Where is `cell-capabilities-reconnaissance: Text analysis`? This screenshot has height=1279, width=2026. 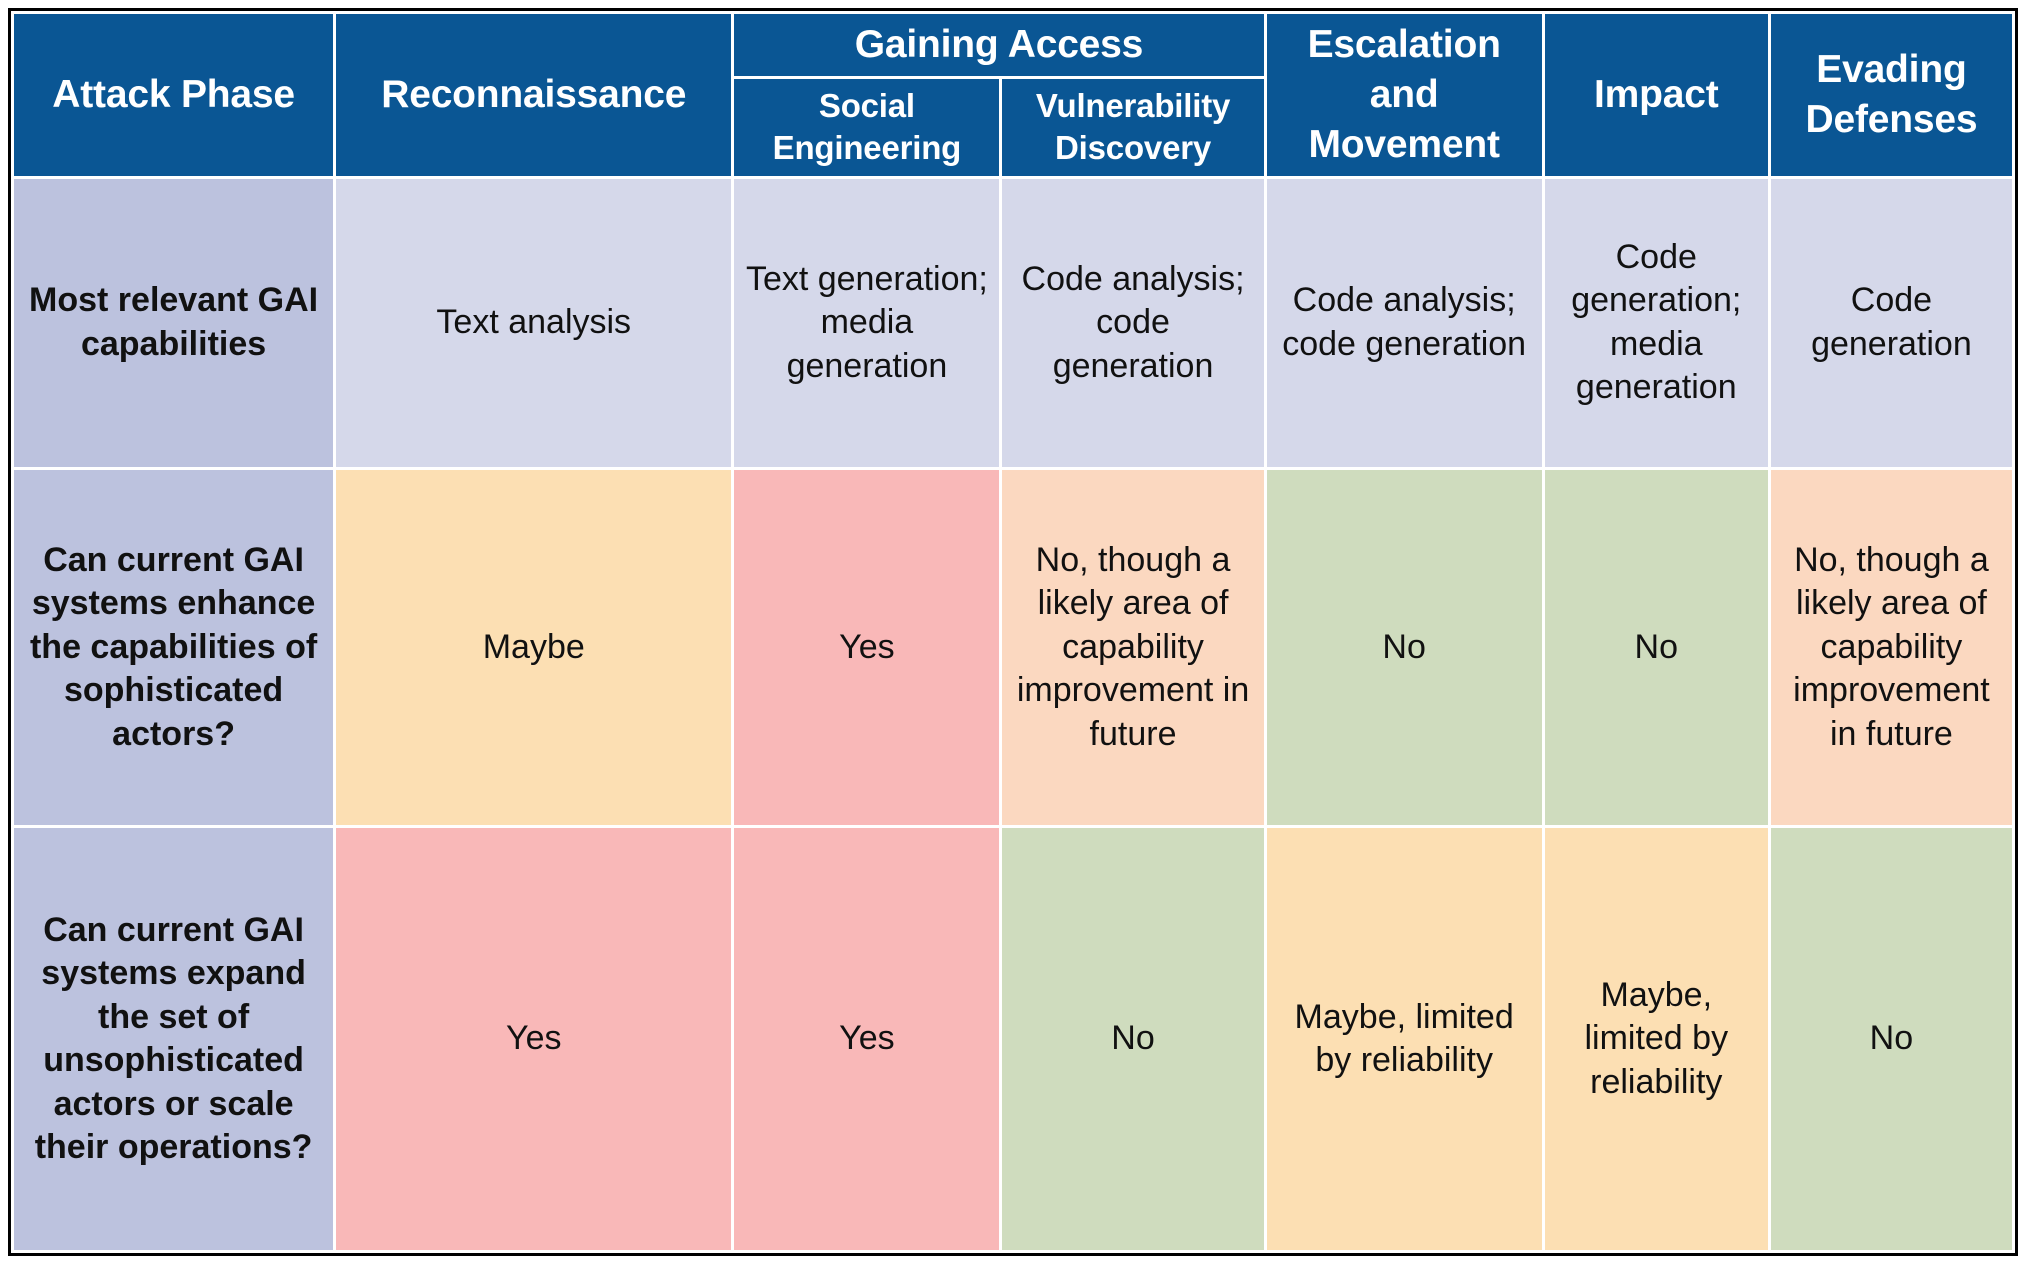
cell-capabilities-reconnaissance: Text analysis is located at coordinates (534, 322).